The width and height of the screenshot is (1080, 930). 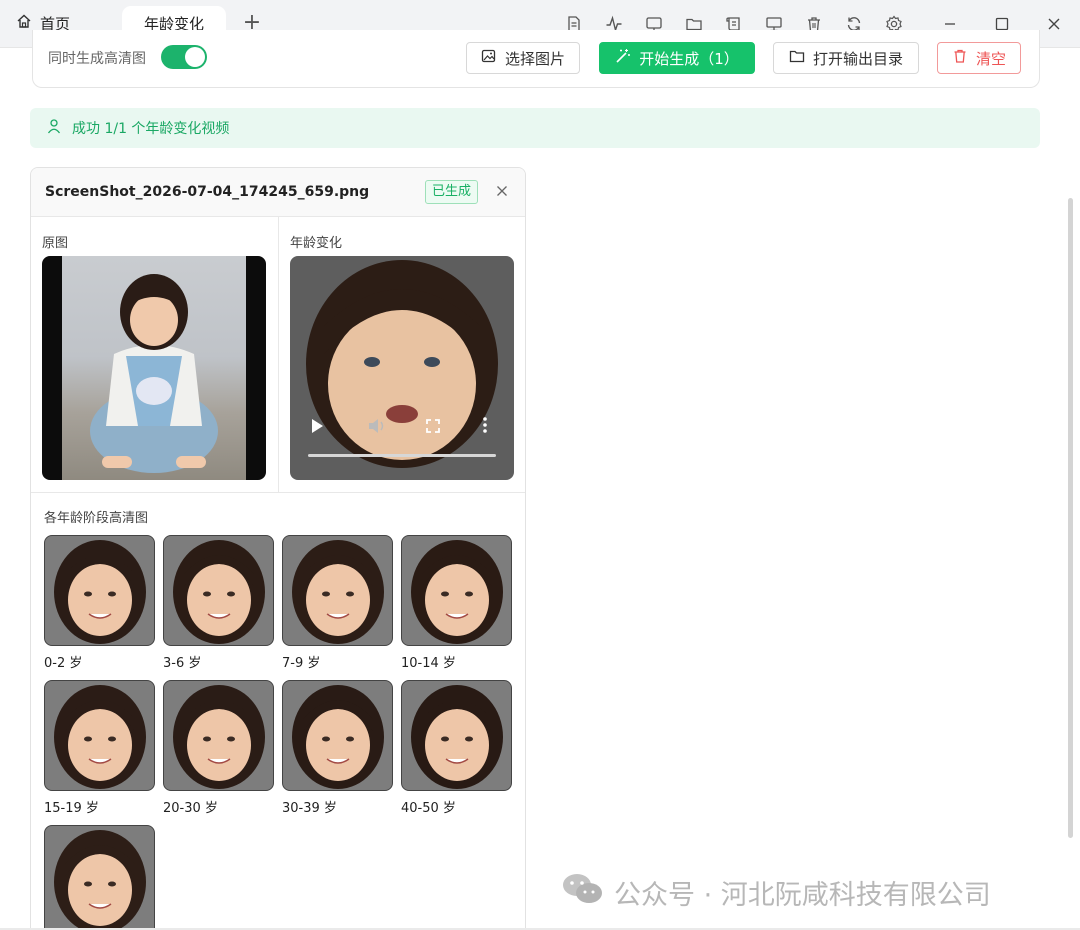 I want to click on watermark-text: 公众号 · 河北阮咸科技有限公司, so click(x=802, y=895).